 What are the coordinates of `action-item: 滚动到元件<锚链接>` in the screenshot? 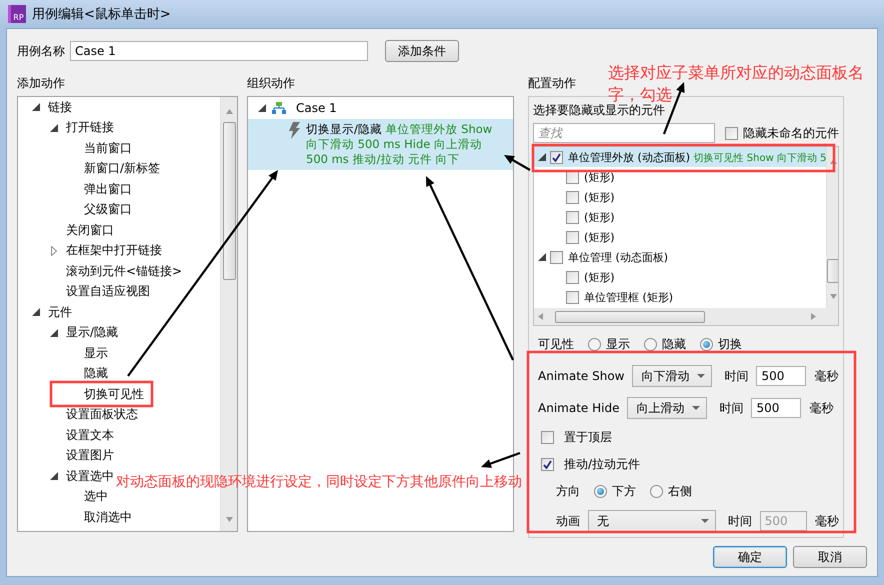 It's located at (124, 271).